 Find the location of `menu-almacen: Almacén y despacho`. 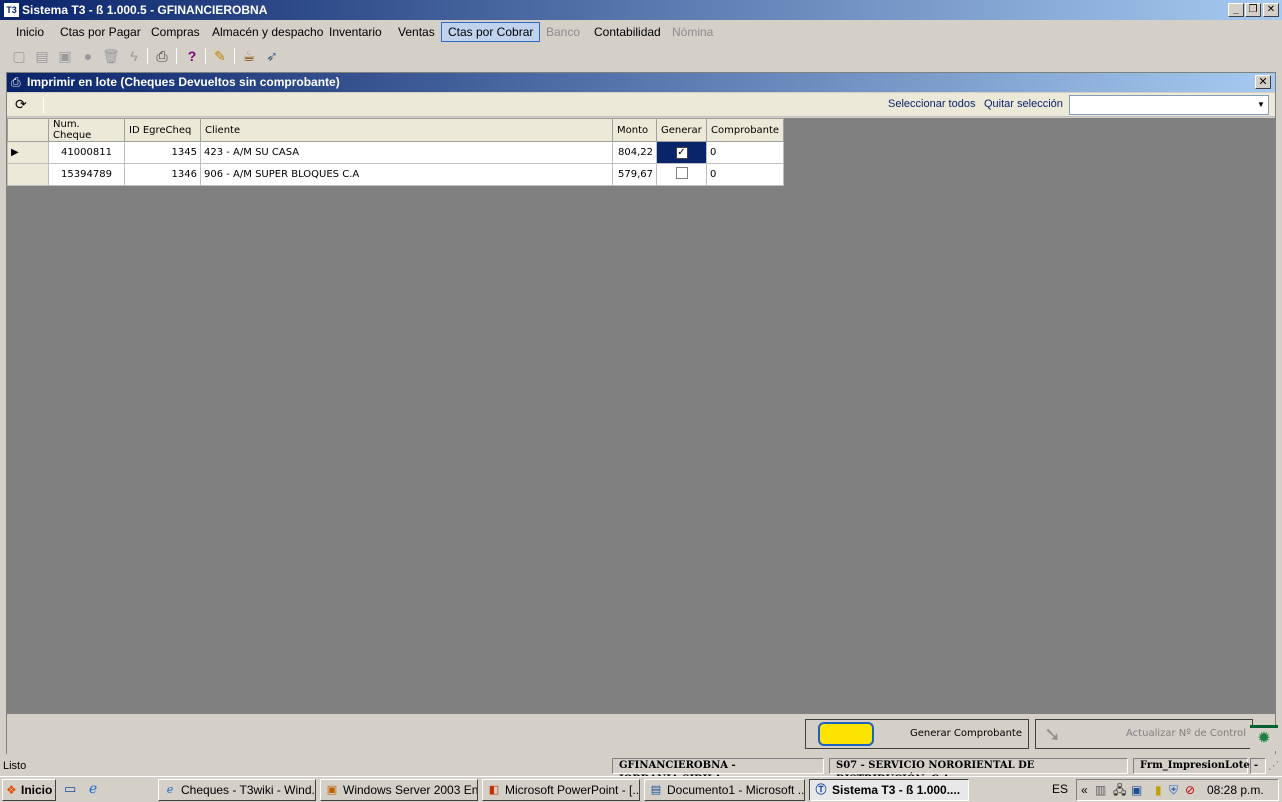

menu-almacen: Almacén y despacho is located at coordinates (267, 32).